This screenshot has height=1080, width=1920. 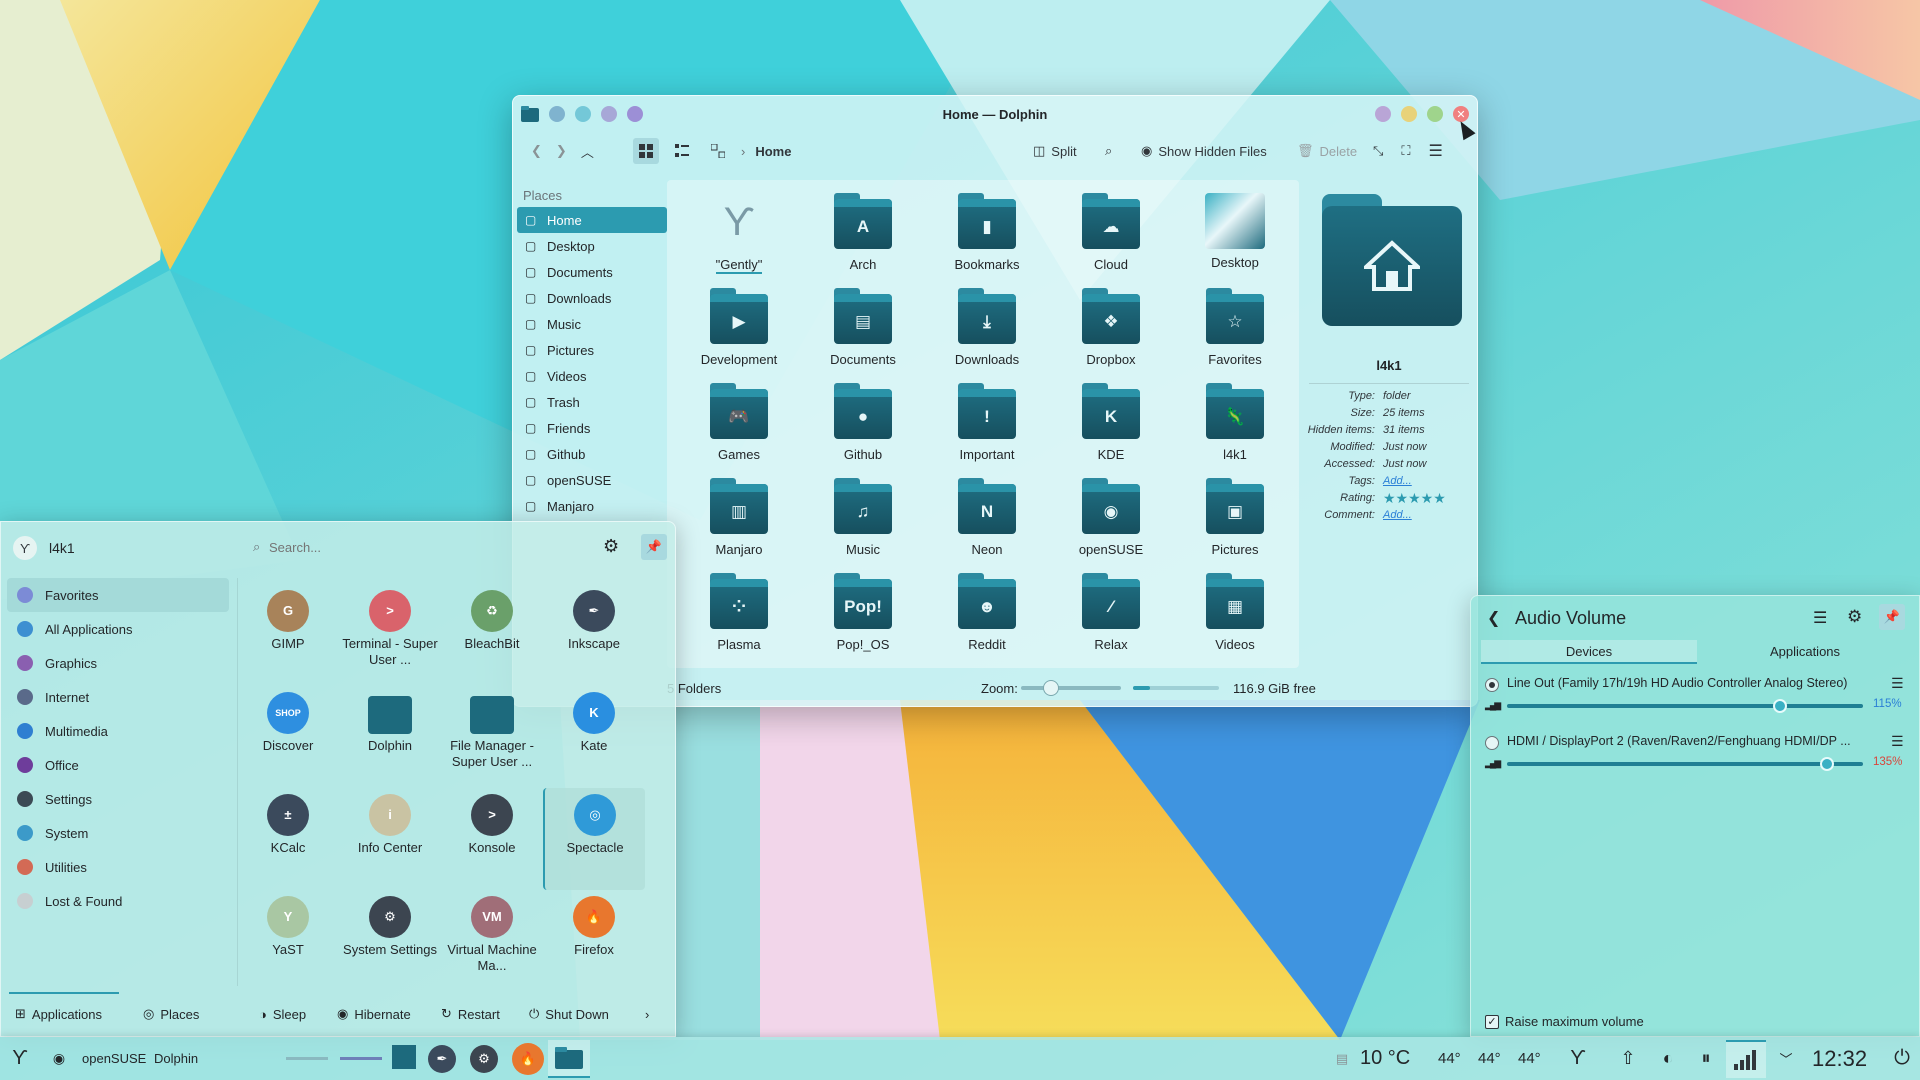 What do you see at coordinates (390, 737) in the screenshot?
I see `app-dolphin: Dolphin` at bounding box center [390, 737].